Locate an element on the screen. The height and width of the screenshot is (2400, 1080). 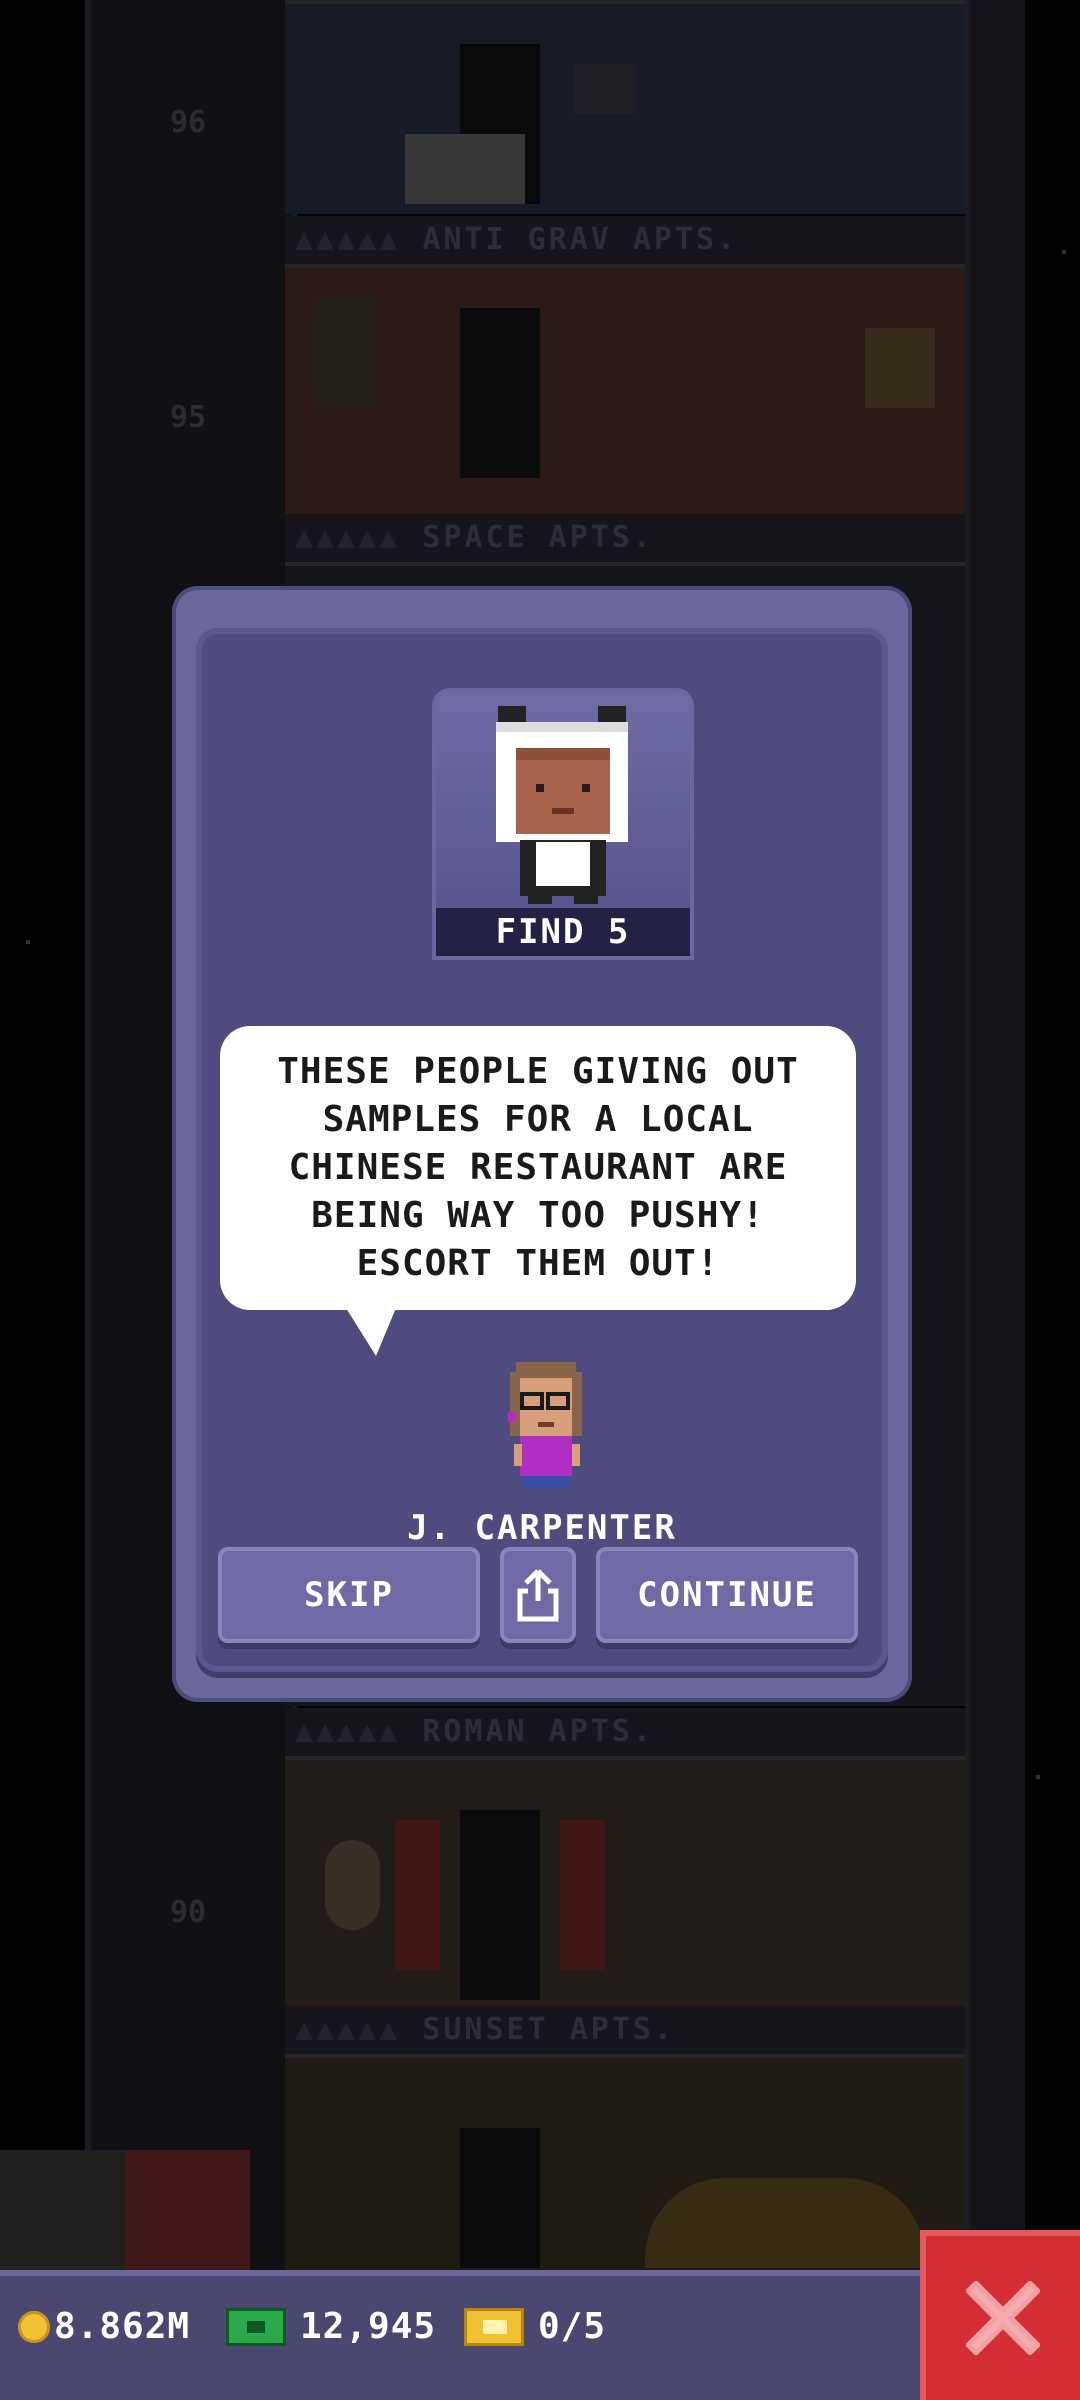
bux-stat: 12,945 is located at coordinates (331, 2326).